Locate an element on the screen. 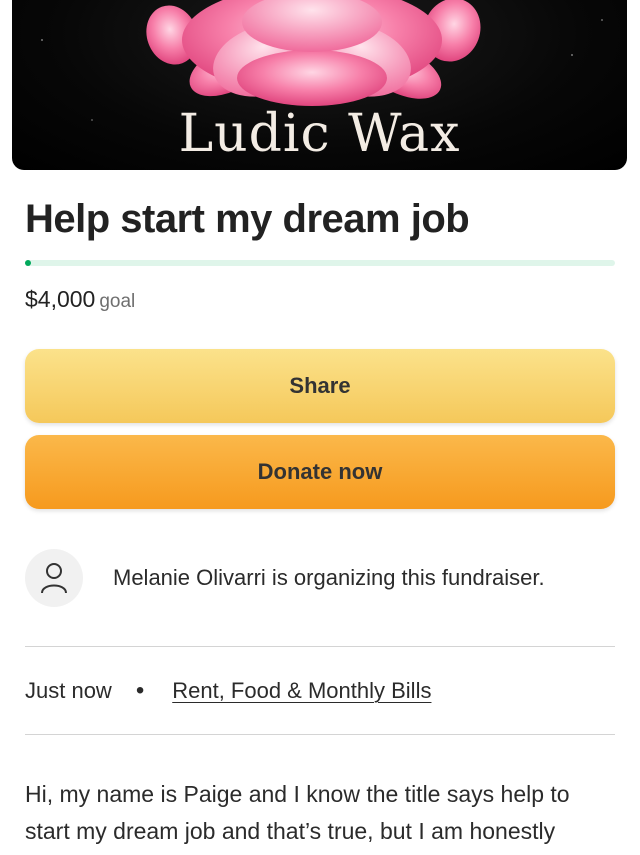 Image resolution: width=640 pixels, height=855 pixels. campaign-meta: Just now • Rent, Food & Monthly Bills is located at coordinates (320, 691).